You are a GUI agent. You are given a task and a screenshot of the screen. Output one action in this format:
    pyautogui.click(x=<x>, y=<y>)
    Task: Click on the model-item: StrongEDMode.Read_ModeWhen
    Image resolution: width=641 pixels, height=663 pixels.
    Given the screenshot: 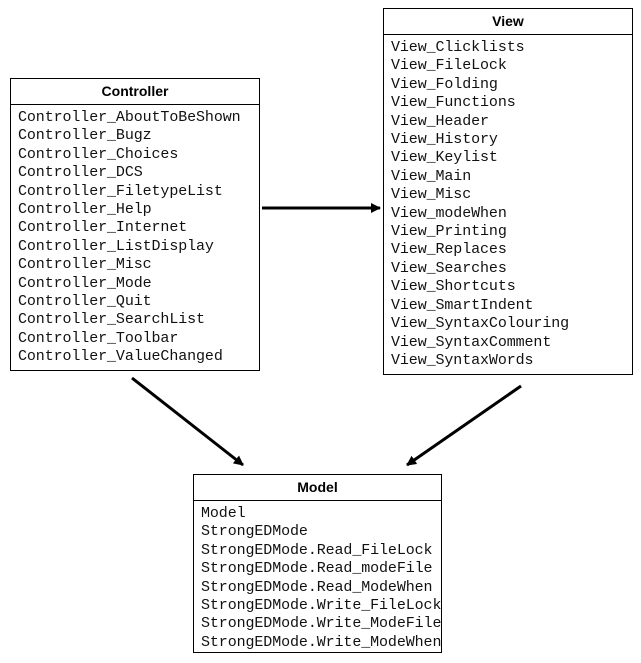 What is the action you would take?
    pyautogui.click(x=317, y=587)
    